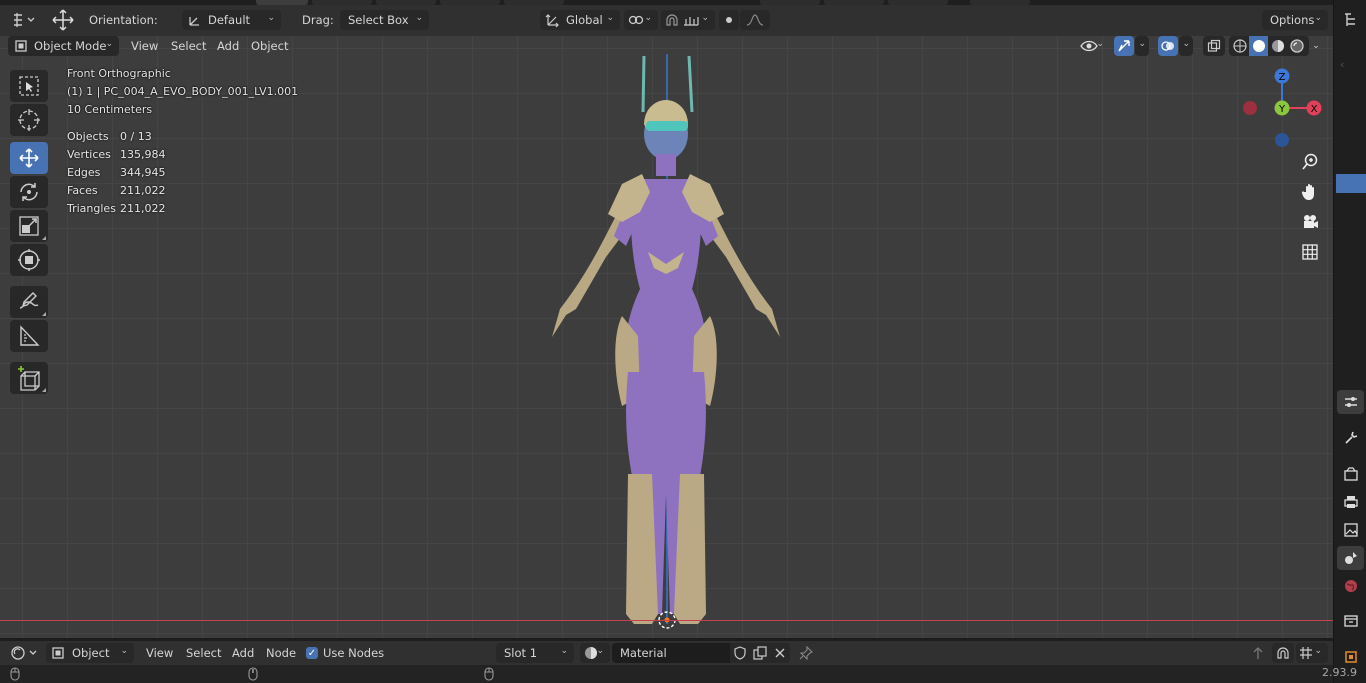 This screenshot has width=1366, height=683. Describe the element at coordinates (671, 653) in the screenshot. I see `material-name-field: Material` at that location.